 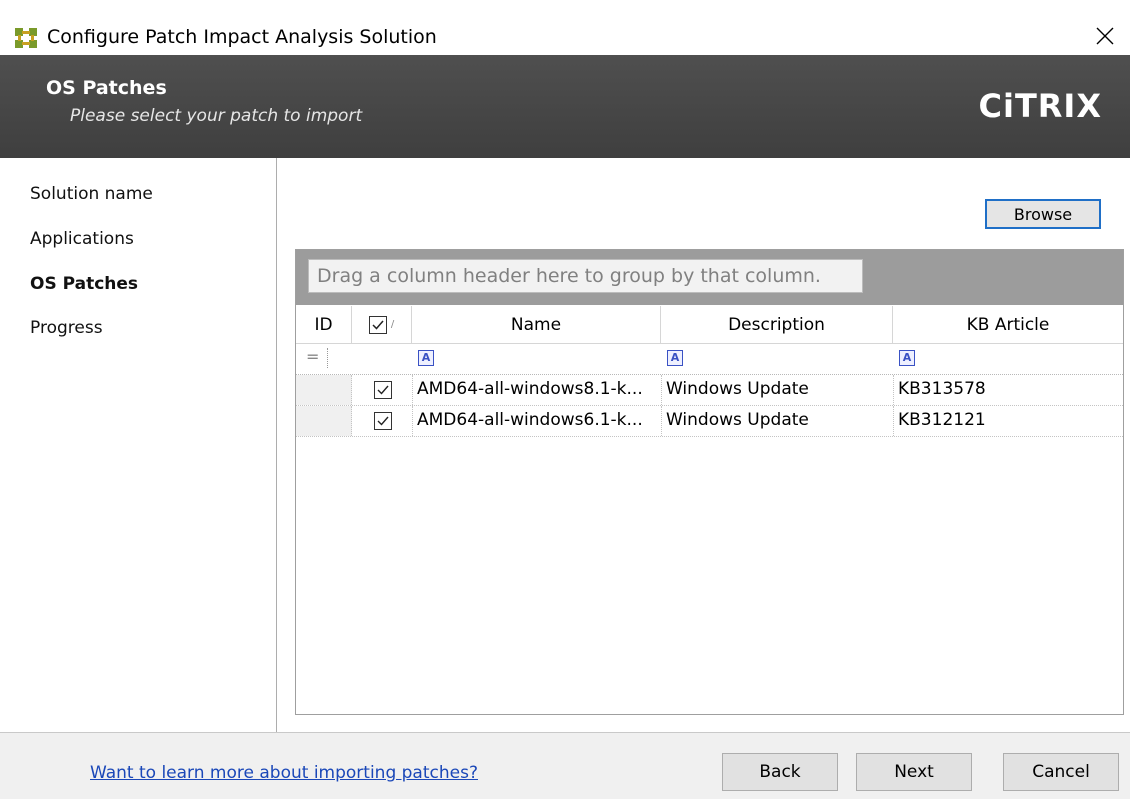 What do you see at coordinates (26, 38) in the screenshot?
I see `app-icon` at bounding box center [26, 38].